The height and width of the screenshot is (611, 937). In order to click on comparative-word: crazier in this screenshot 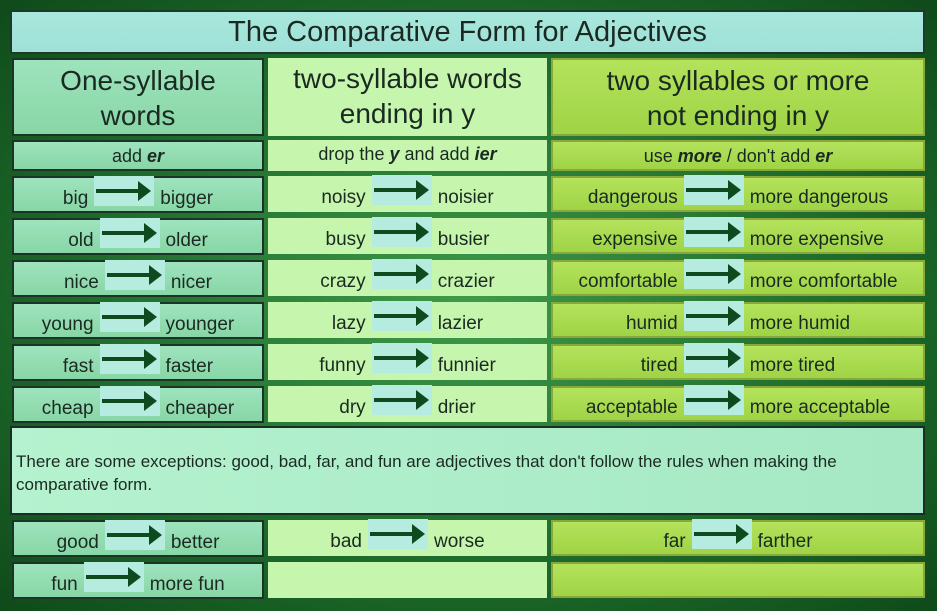, I will do `click(466, 281)`.